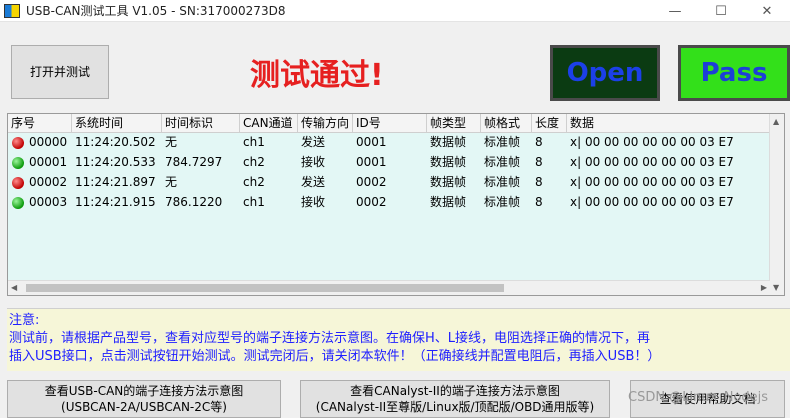  What do you see at coordinates (14, 287) in the screenshot?
I see `scroll-left-icon: ◀` at bounding box center [14, 287].